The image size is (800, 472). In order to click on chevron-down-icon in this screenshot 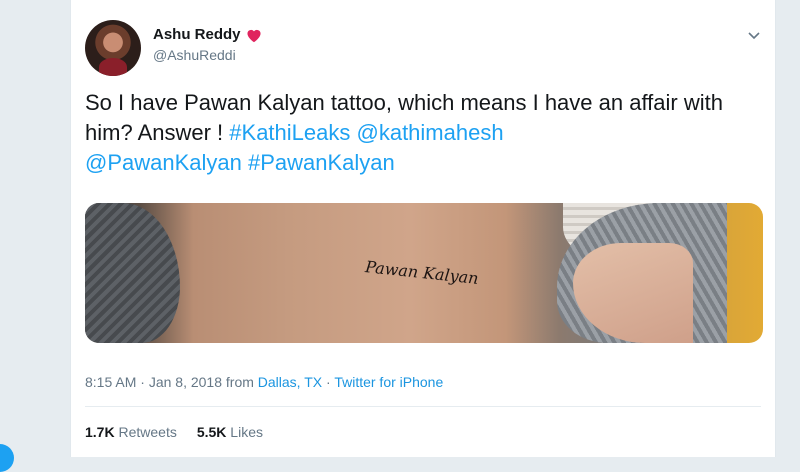, I will do `click(754, 35)`.